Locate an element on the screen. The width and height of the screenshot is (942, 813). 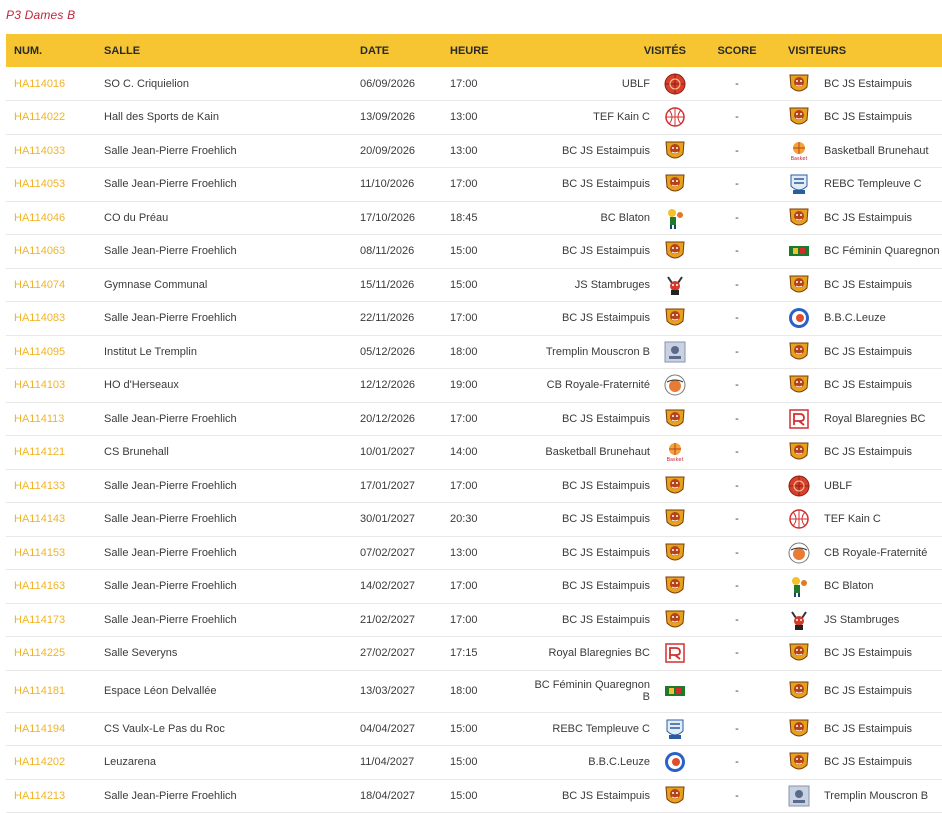
match-date: 11/10/2026 is located at coordinates (387, 184).